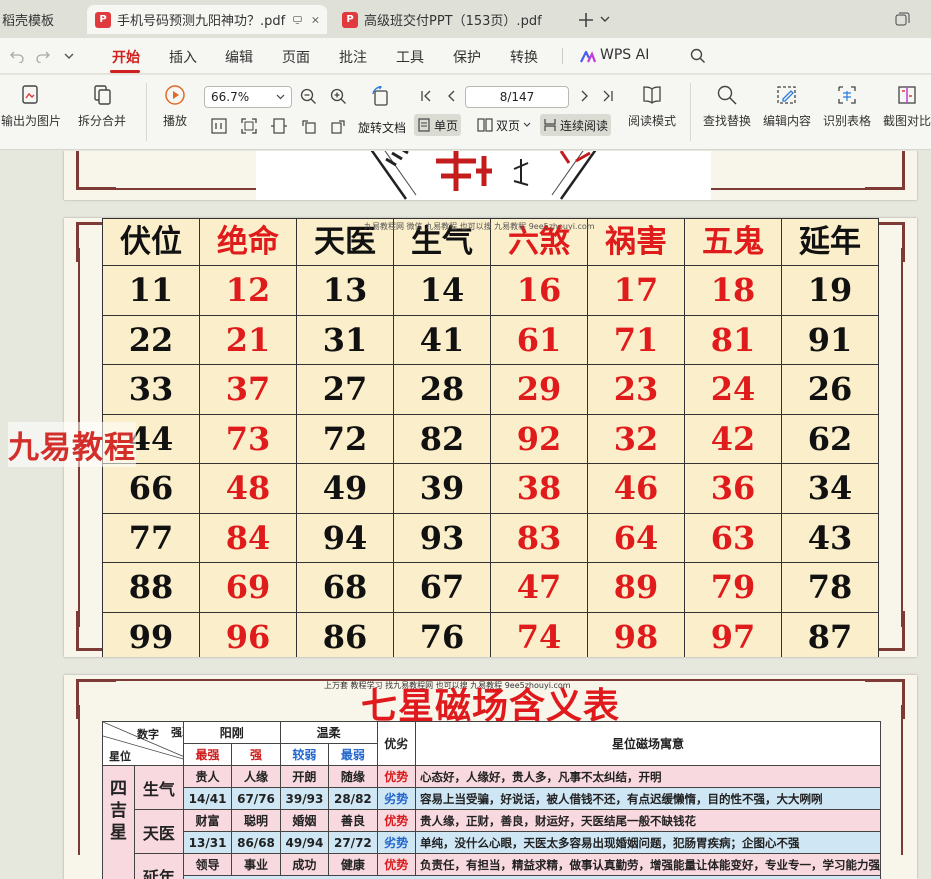 This screenshot has width=931, height=879. Describe the element at coordinates (396, 798) in the screenshot. I see `disadvantage-label: 劣势` at that location.